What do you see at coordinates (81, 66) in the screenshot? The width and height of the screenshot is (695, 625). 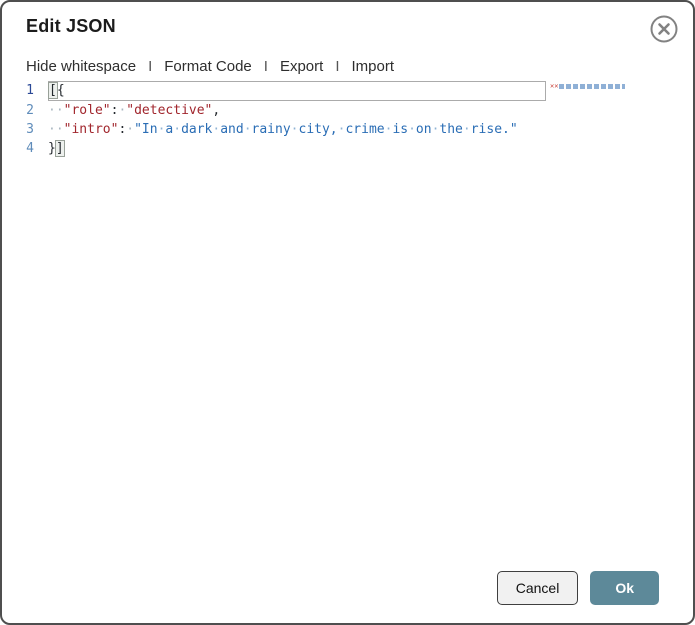 I see `menu-hide-whitespace: Hide whitespace` at bounding box center [81, 66].